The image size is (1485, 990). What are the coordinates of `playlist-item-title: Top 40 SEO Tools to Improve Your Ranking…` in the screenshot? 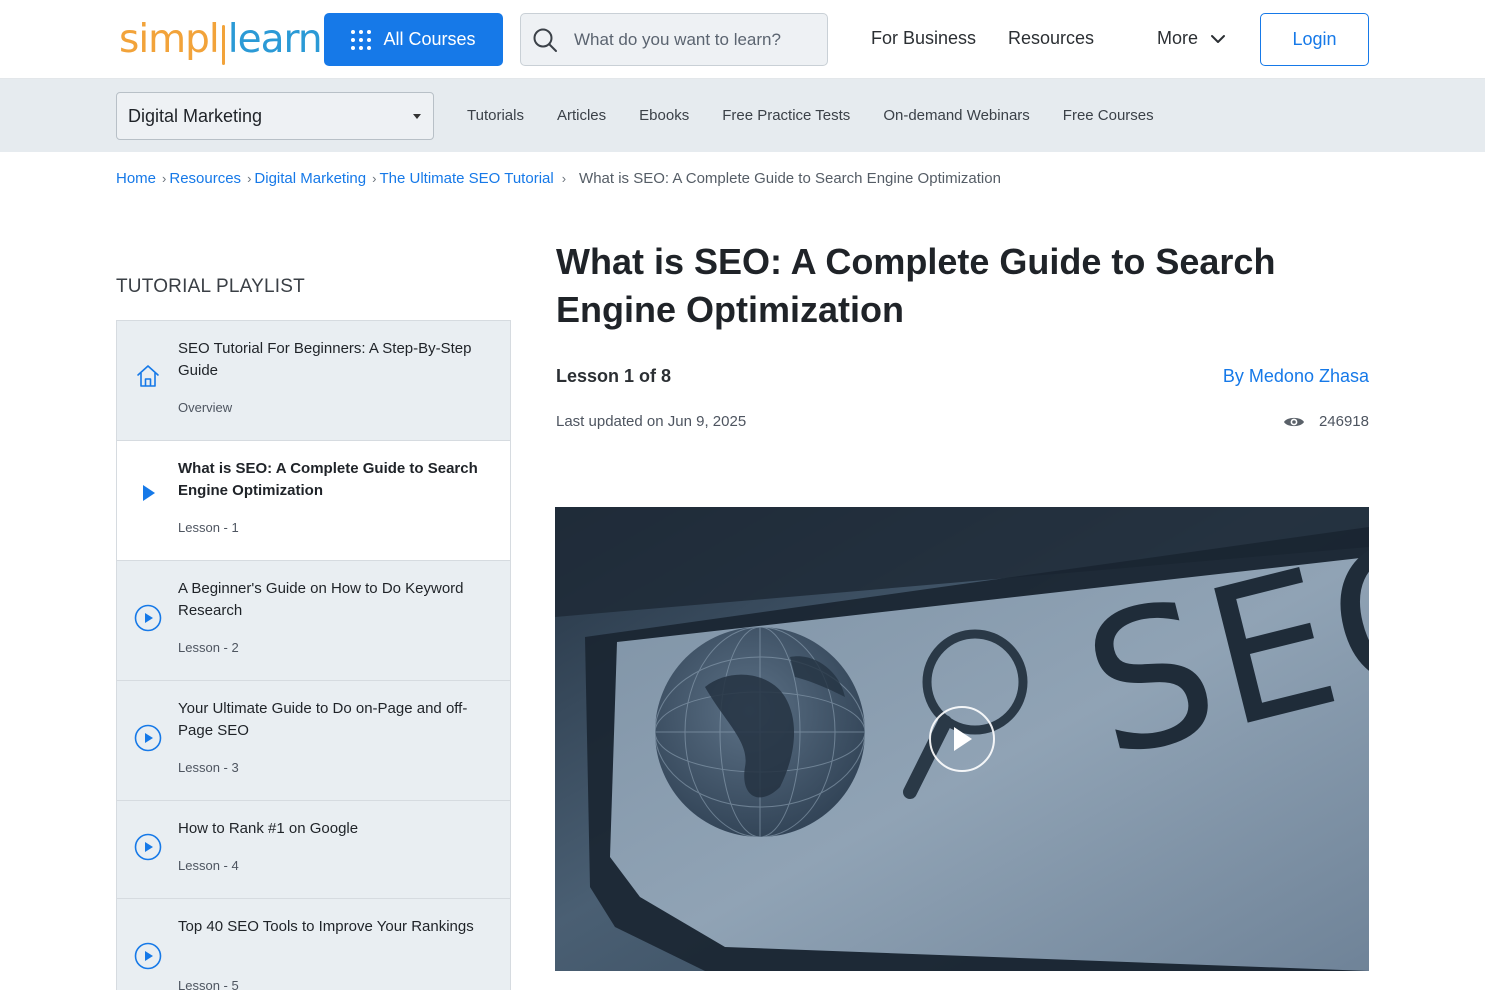 It's located at (326, 926).